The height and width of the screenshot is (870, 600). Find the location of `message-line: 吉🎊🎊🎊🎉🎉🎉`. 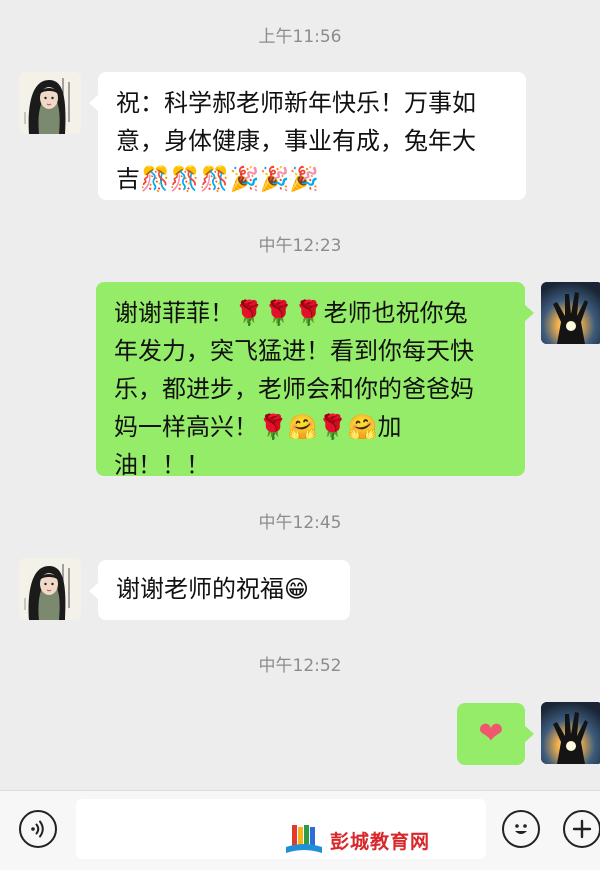

message-line: 吉🎊🎊🎊🎉🎉🎉 is located at coordinates (218, 179).